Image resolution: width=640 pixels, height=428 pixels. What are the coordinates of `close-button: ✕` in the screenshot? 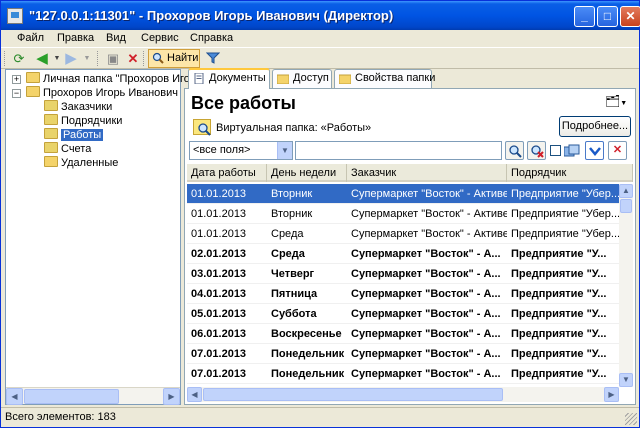 It's located at (630, 16).